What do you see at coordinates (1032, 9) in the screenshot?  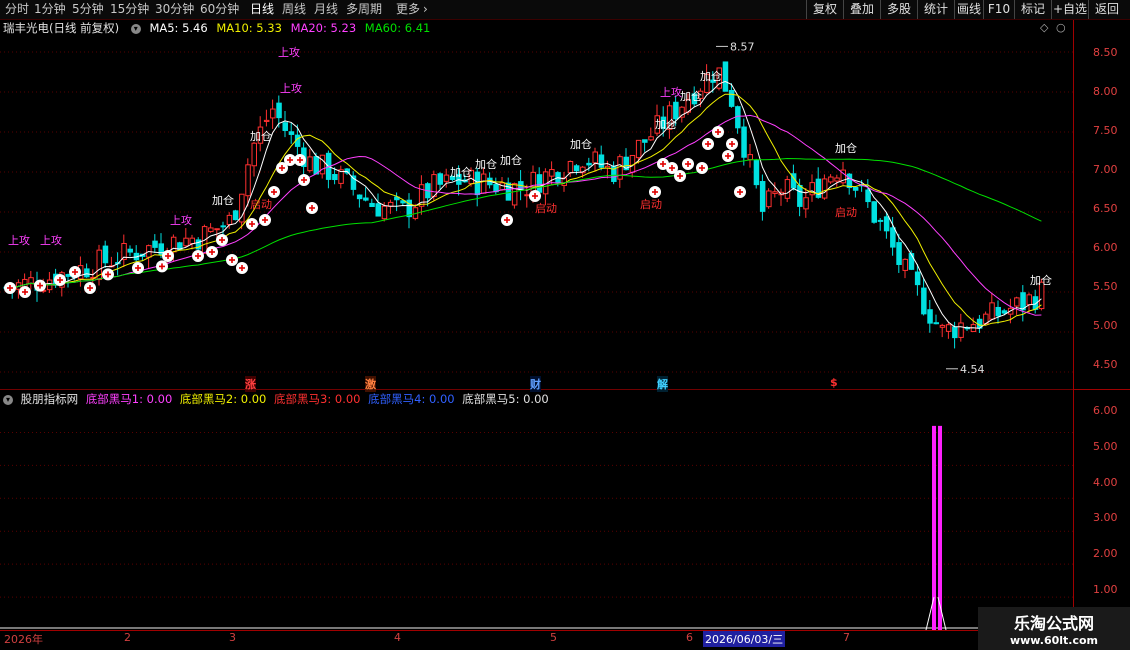 I see `mark-button: 标记` at bounding box center [1032, 9].